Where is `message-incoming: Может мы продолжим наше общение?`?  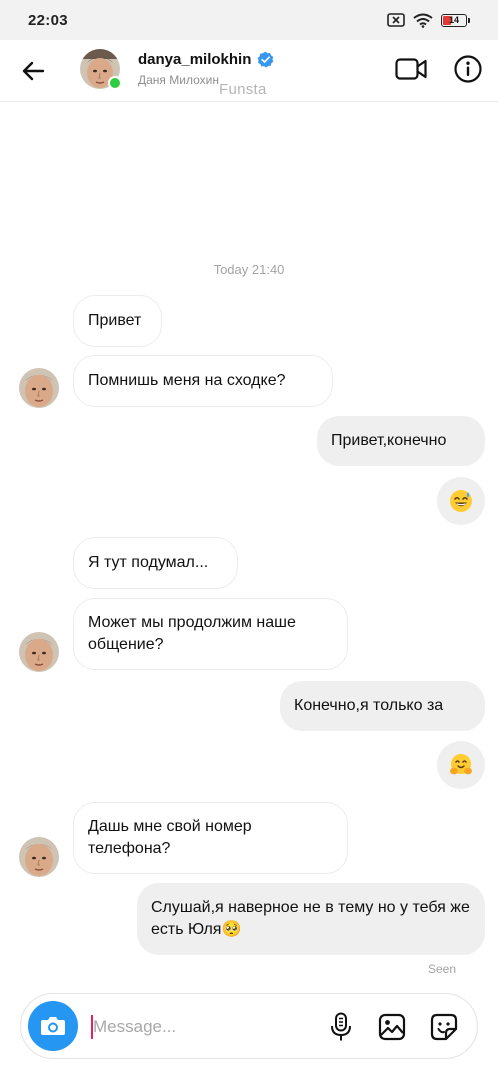
message-incoming: Может мы продолжим наше общение? is located at coordinates (210, 634).